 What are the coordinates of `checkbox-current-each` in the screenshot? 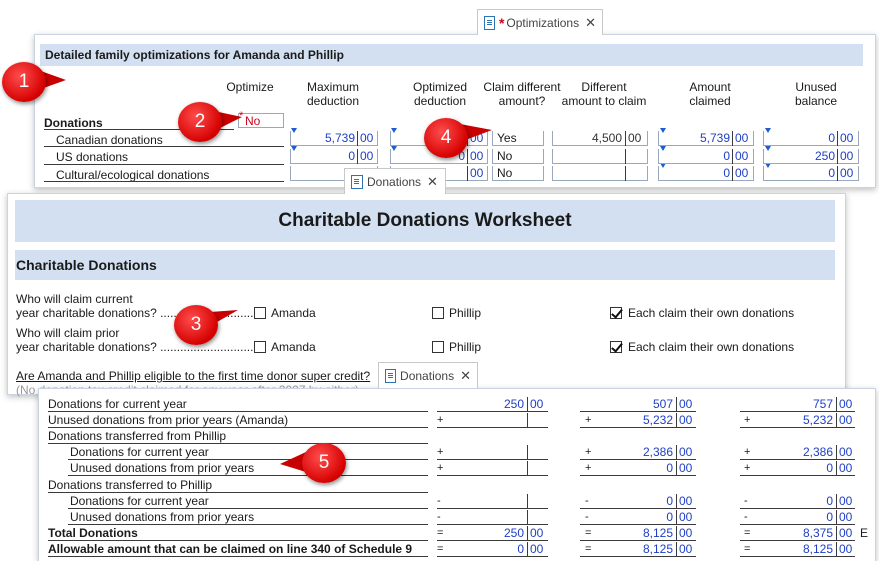 It's located at (616, 313).